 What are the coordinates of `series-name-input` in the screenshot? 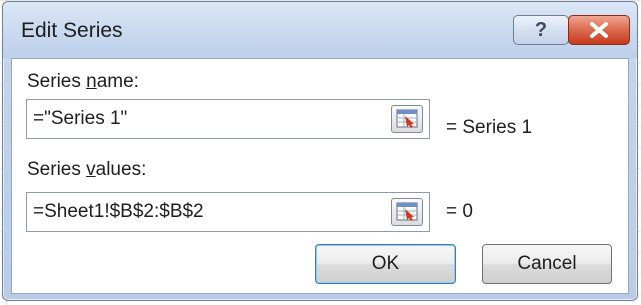 It's located at (208, 119).